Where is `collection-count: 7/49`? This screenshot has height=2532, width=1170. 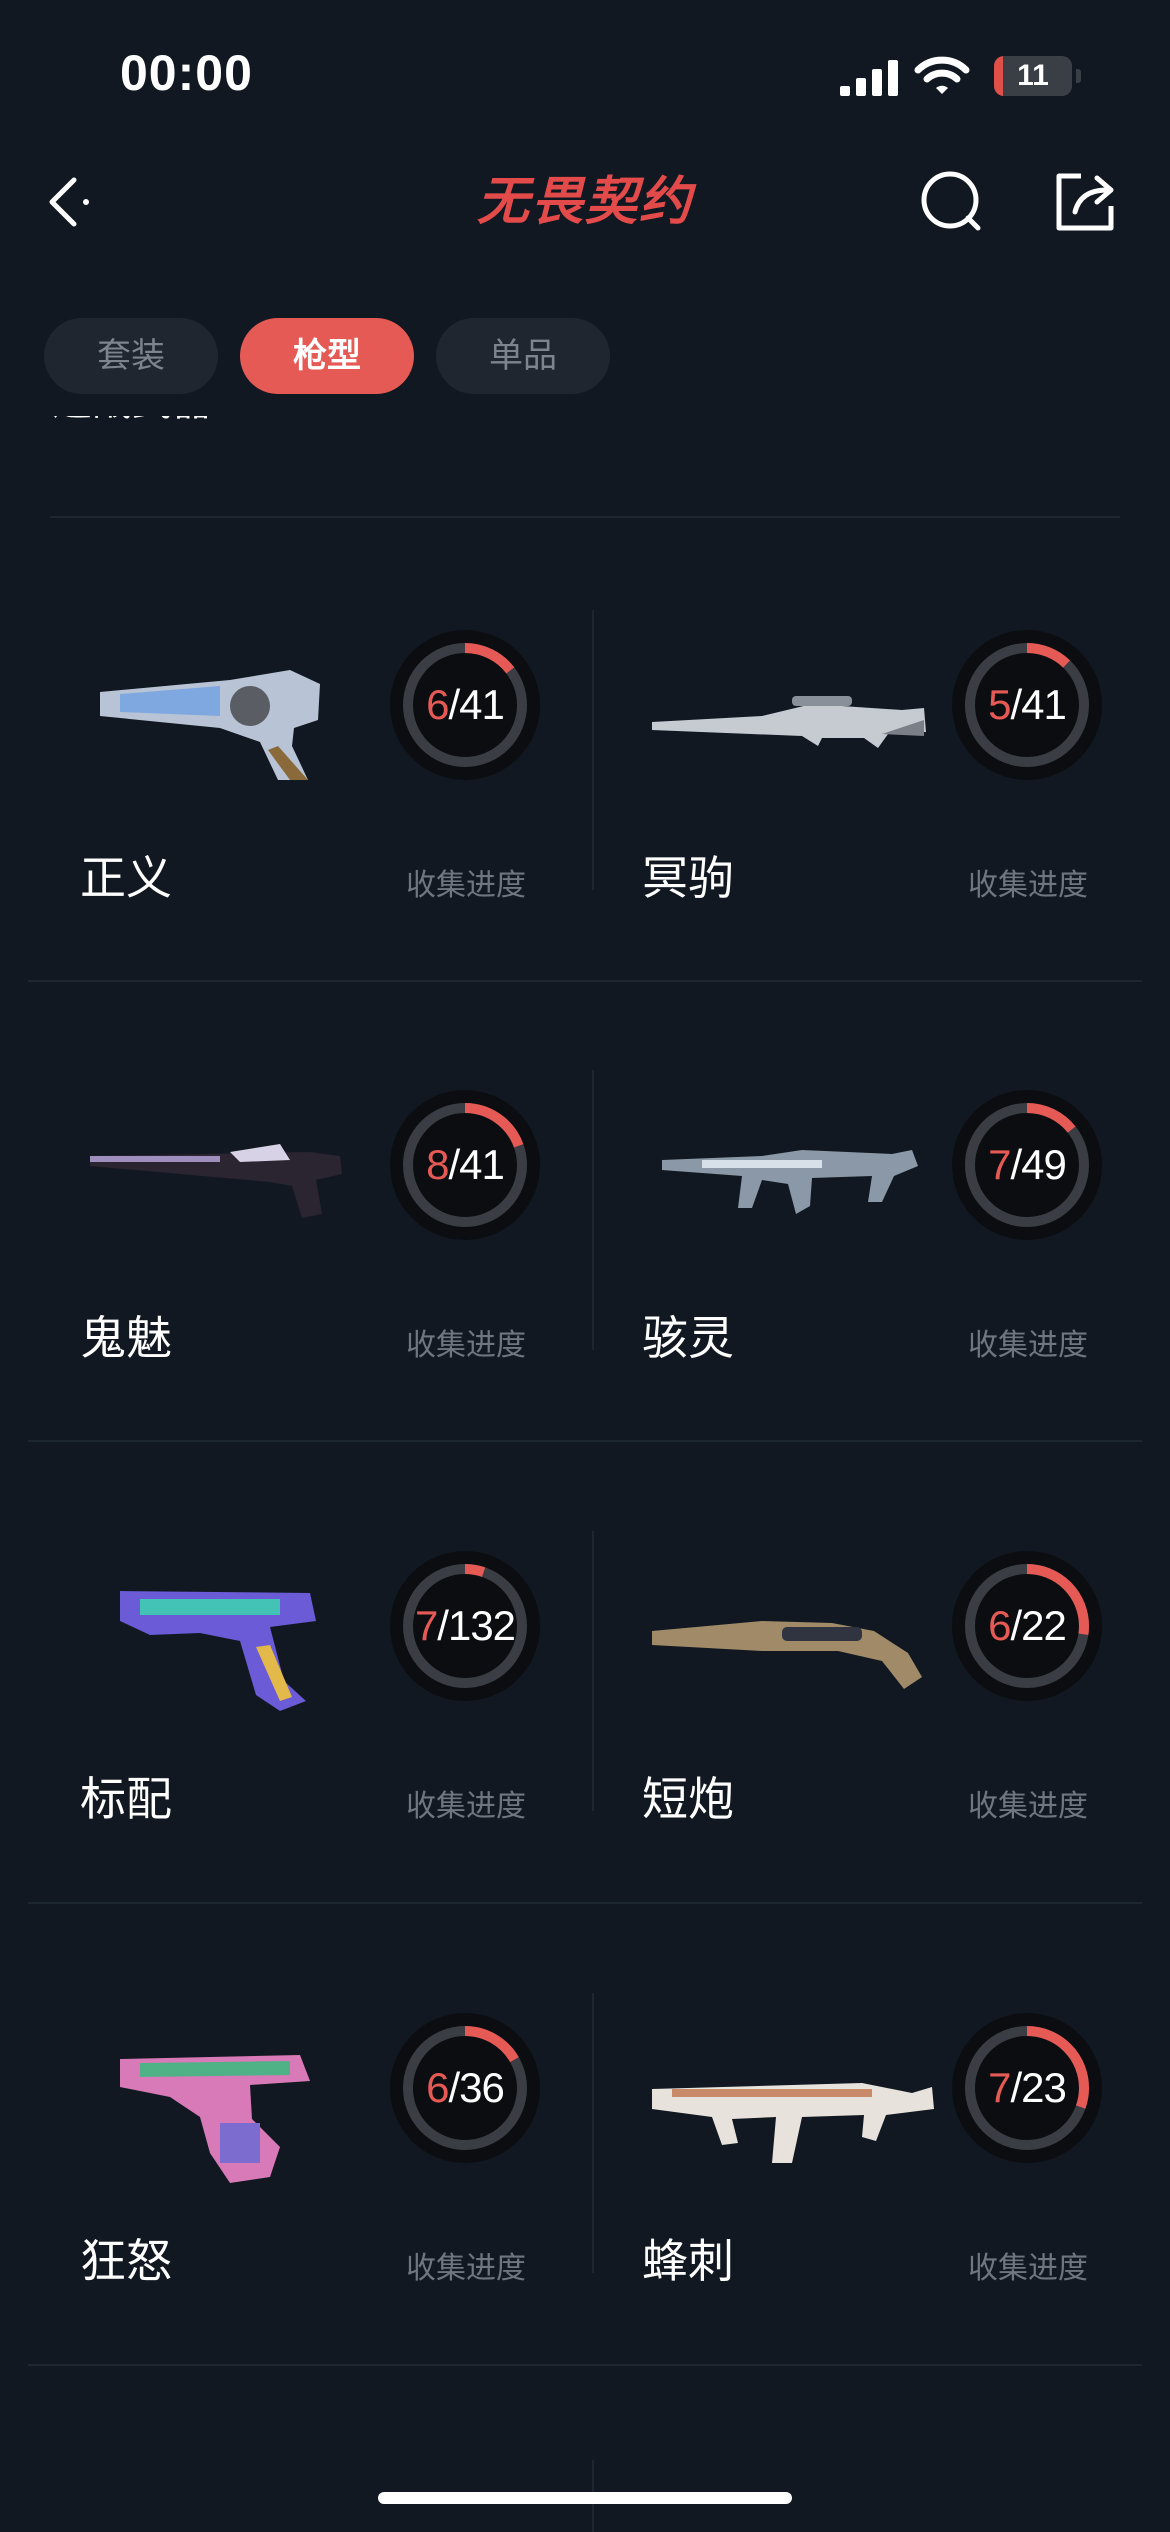
collection-count: 7/49 is located at coordinates (1027, 1165).